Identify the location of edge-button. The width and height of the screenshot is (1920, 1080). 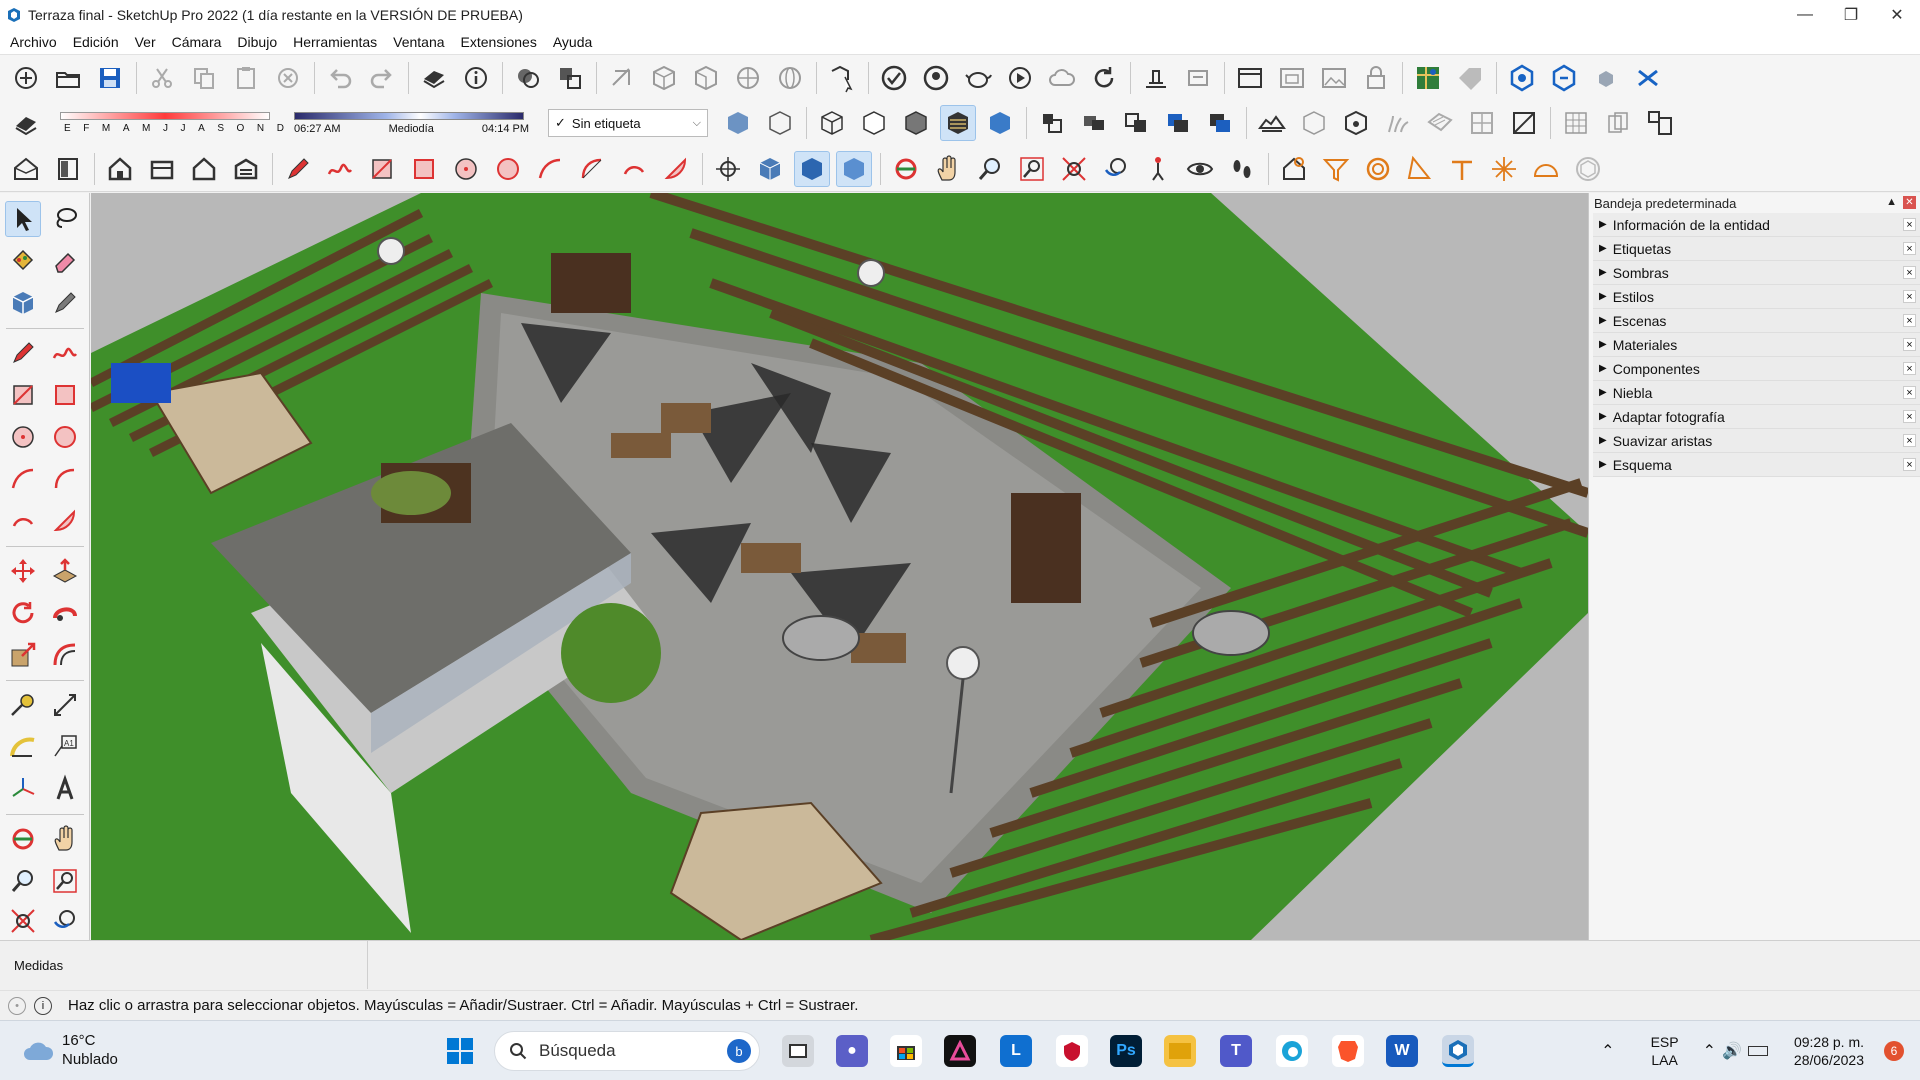
(1292, 1051).